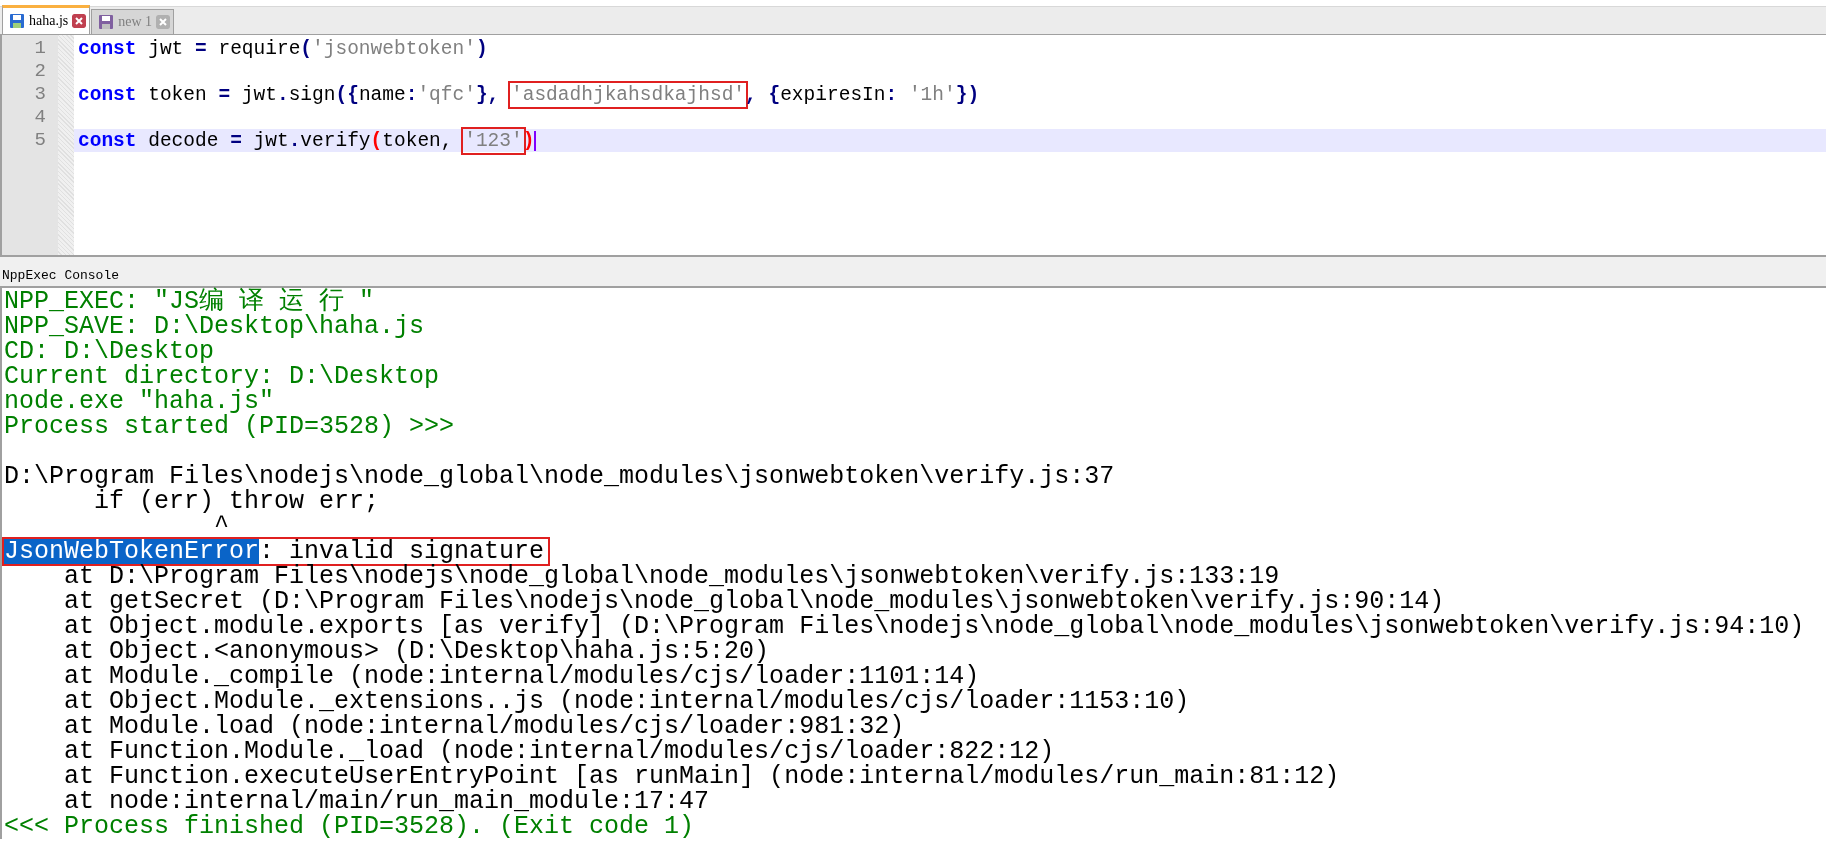  I want to click on code-token: },, so click(488, 94).